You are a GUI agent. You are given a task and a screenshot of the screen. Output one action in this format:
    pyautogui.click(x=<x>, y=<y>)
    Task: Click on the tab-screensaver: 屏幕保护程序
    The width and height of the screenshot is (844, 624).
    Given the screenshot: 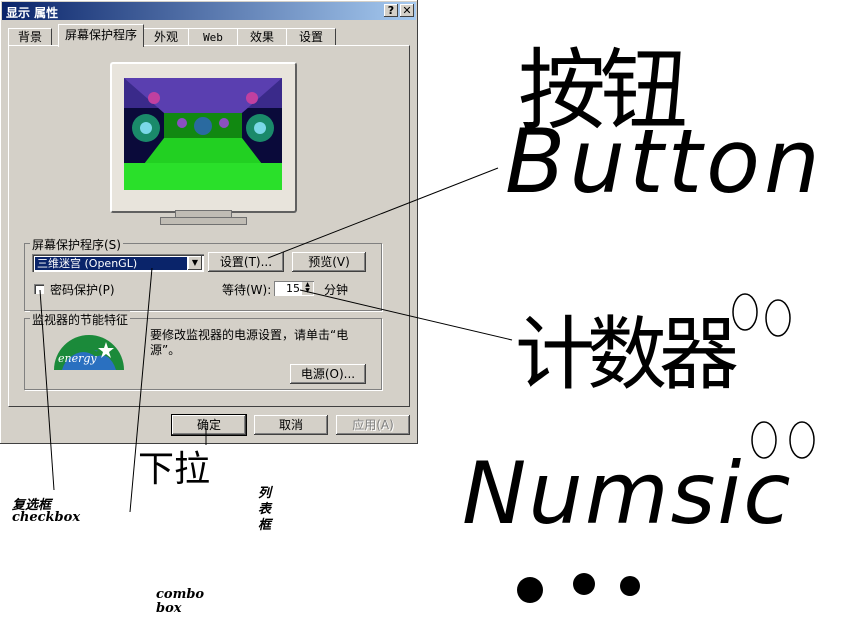 What is the action you would take?
    pyautogui.click(x=101, y=35)
    